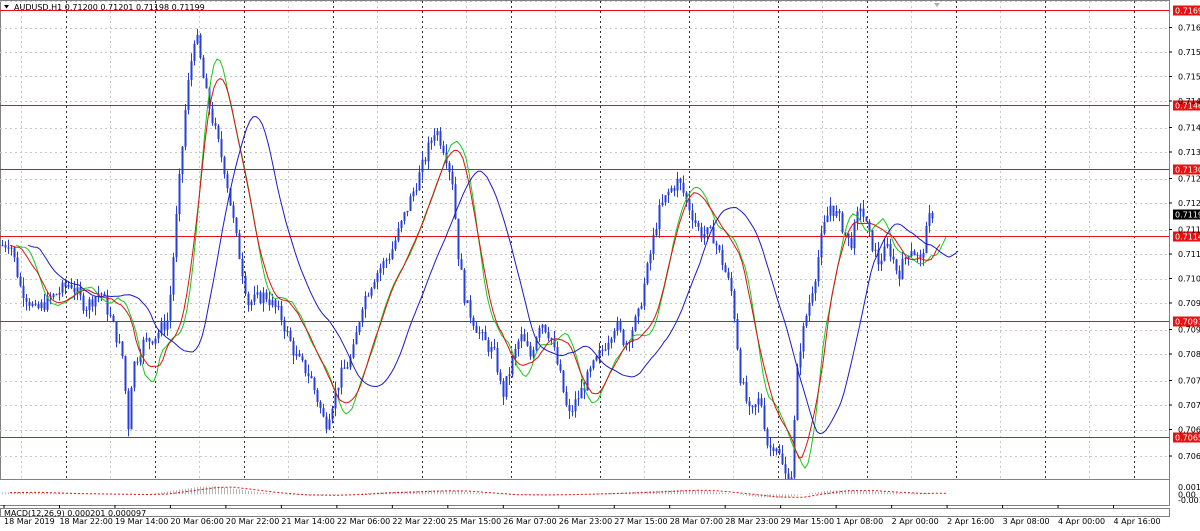 This screenshot has height=531, width=1200. Describe the element at coordinates (585, 512) in the screenshot. I see `macd-panel` at that location.